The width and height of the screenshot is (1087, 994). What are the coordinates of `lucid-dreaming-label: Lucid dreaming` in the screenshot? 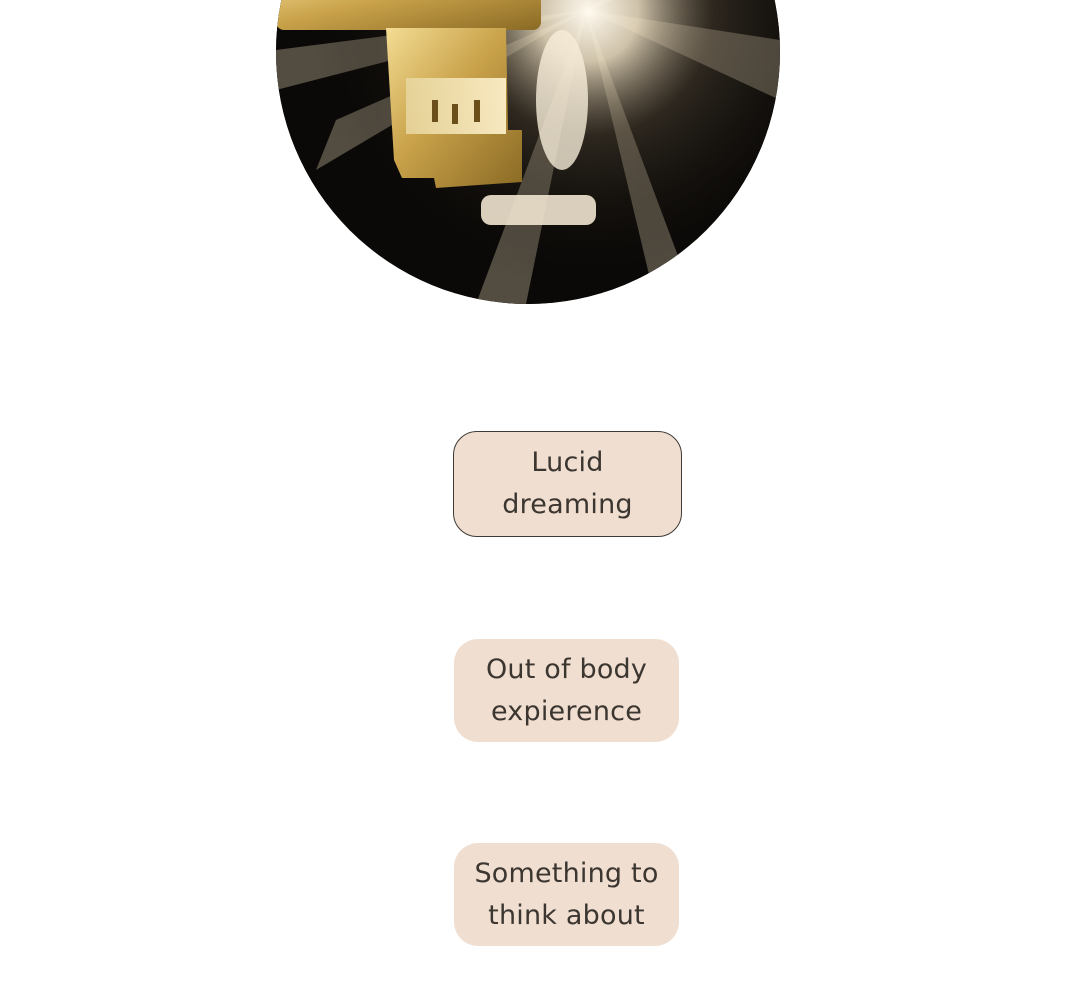 It's located at (567, 483).